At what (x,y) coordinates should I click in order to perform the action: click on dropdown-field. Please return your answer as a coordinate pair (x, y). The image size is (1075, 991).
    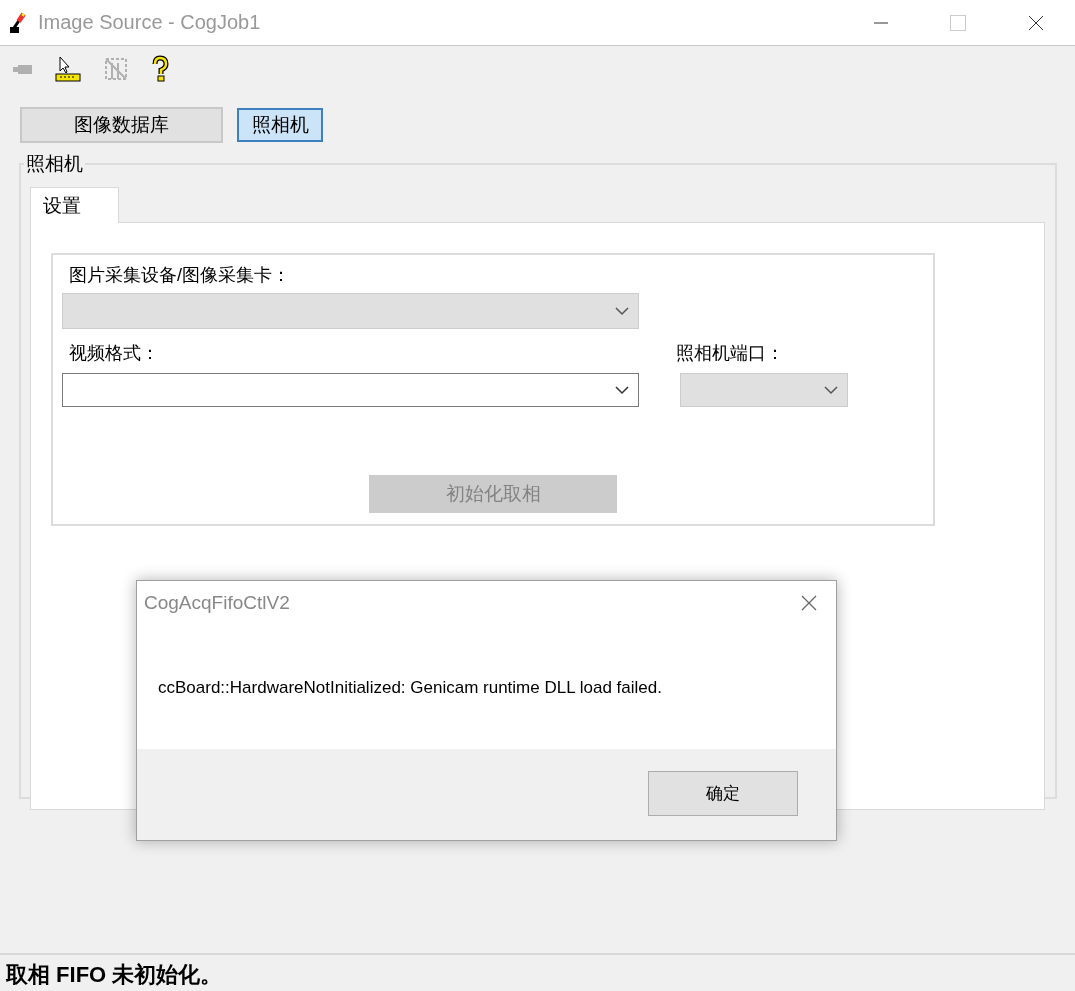
    Looking at the image, I should click on (350, 390).